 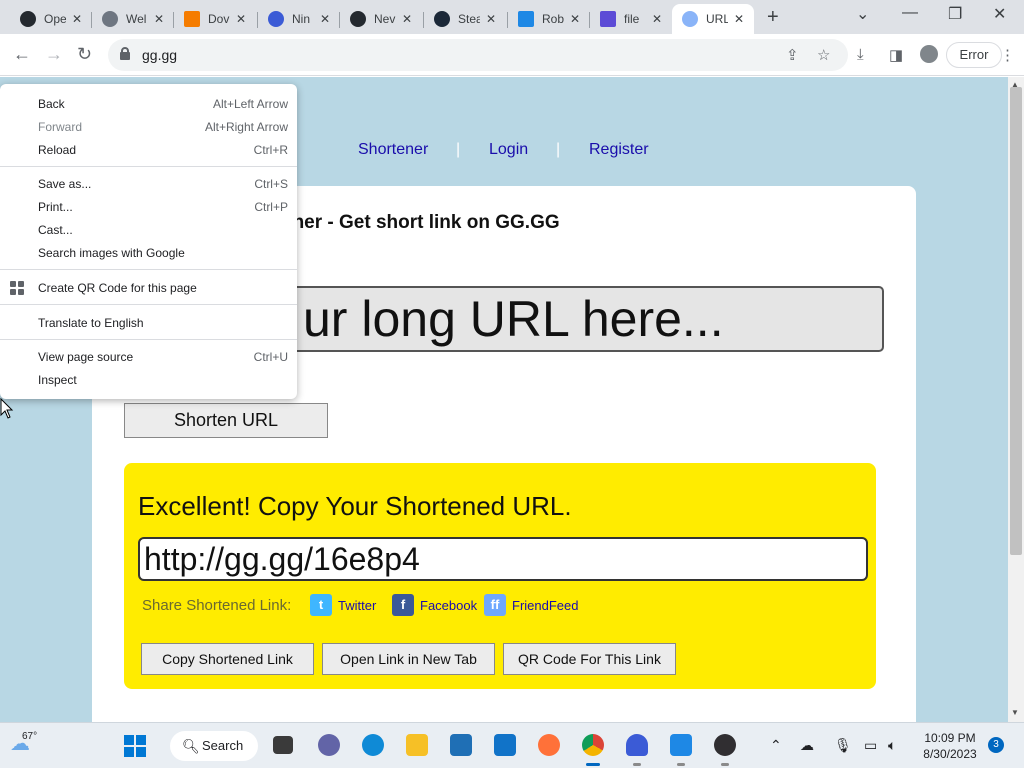 I want to click on globe-icon, so click(x=110, y=19).